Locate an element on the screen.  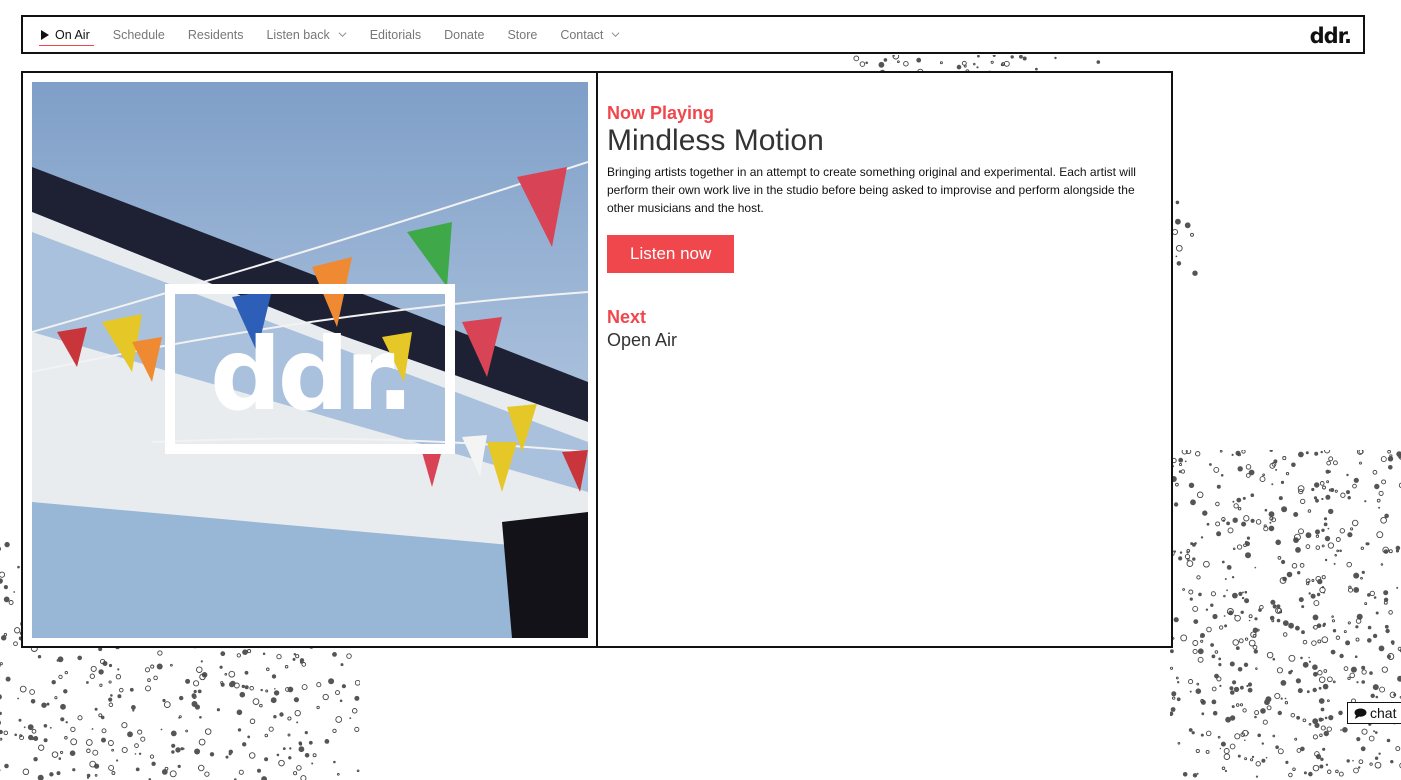
nav-item-on-air: On Air is located at coordinates (65, 34).